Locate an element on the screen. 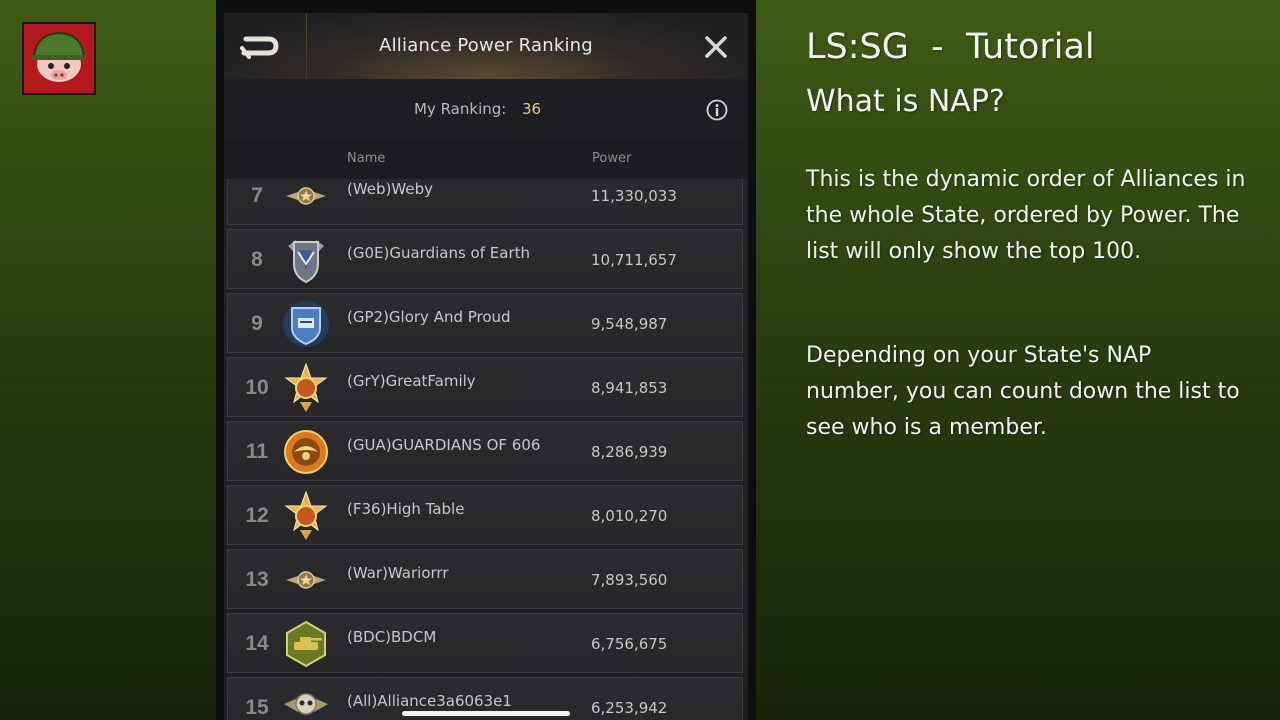  back-arrow-icon is located at coordinates (259, 47).